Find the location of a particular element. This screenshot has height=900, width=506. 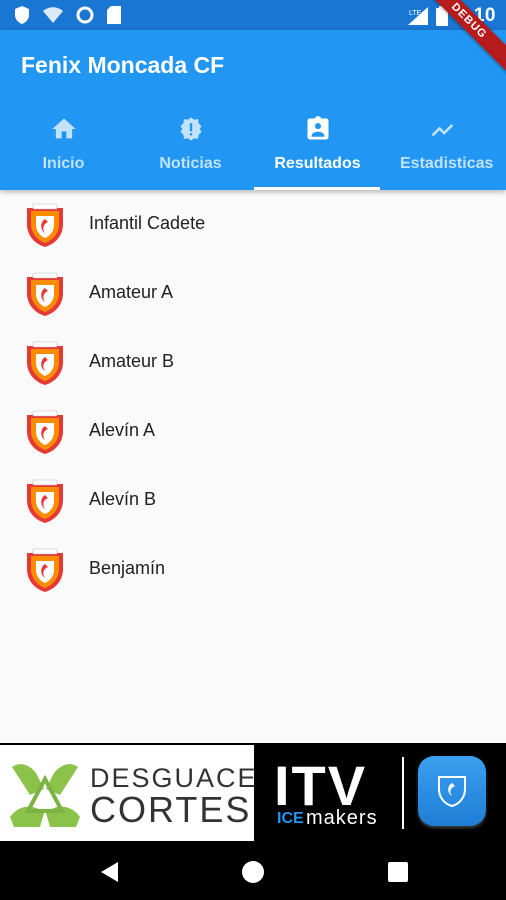

sd-card-icon is located at coordinates (114, 15).